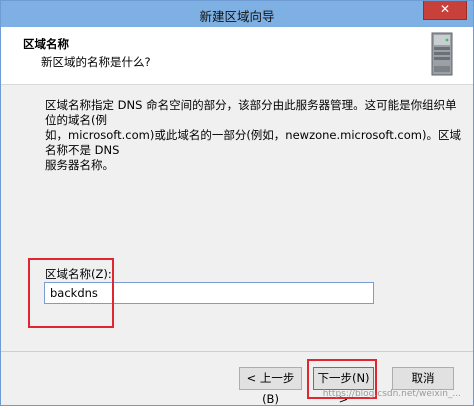 Image resolution: width=474 pixels, height=410 pixels. Describe the element at coordinates (237, 56) in the screenshot. I see `wizard-header: 区域名称 新区域的名称是什么?` at that location.